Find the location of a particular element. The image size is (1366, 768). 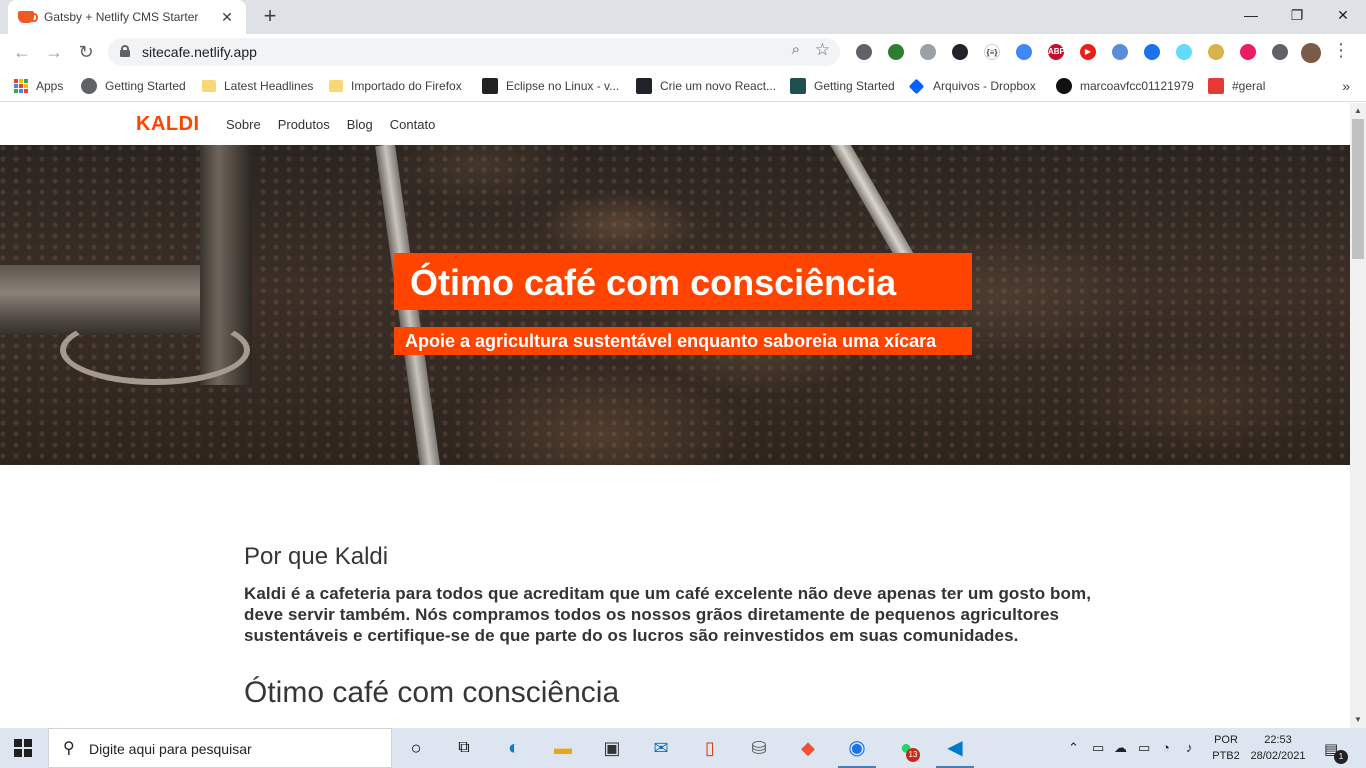

scroll-down-icon: ▼ is located at coordinates (1358, 720).